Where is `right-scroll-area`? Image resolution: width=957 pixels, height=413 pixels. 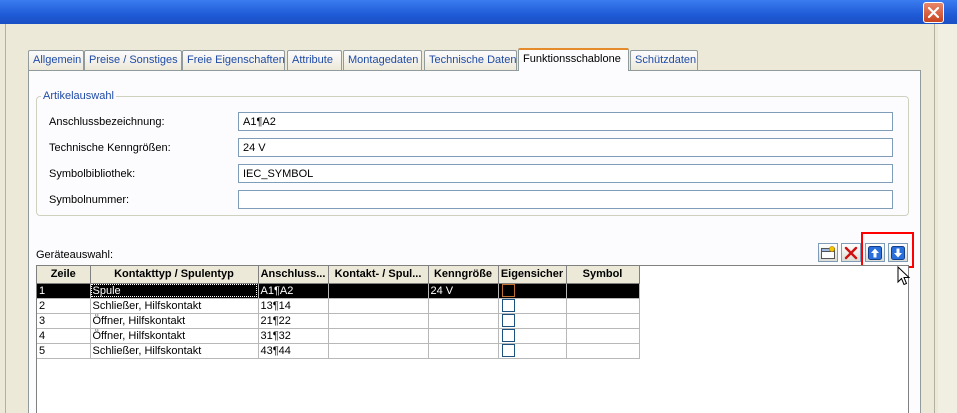
right-scroll-area is located at coordinates (947, 218).